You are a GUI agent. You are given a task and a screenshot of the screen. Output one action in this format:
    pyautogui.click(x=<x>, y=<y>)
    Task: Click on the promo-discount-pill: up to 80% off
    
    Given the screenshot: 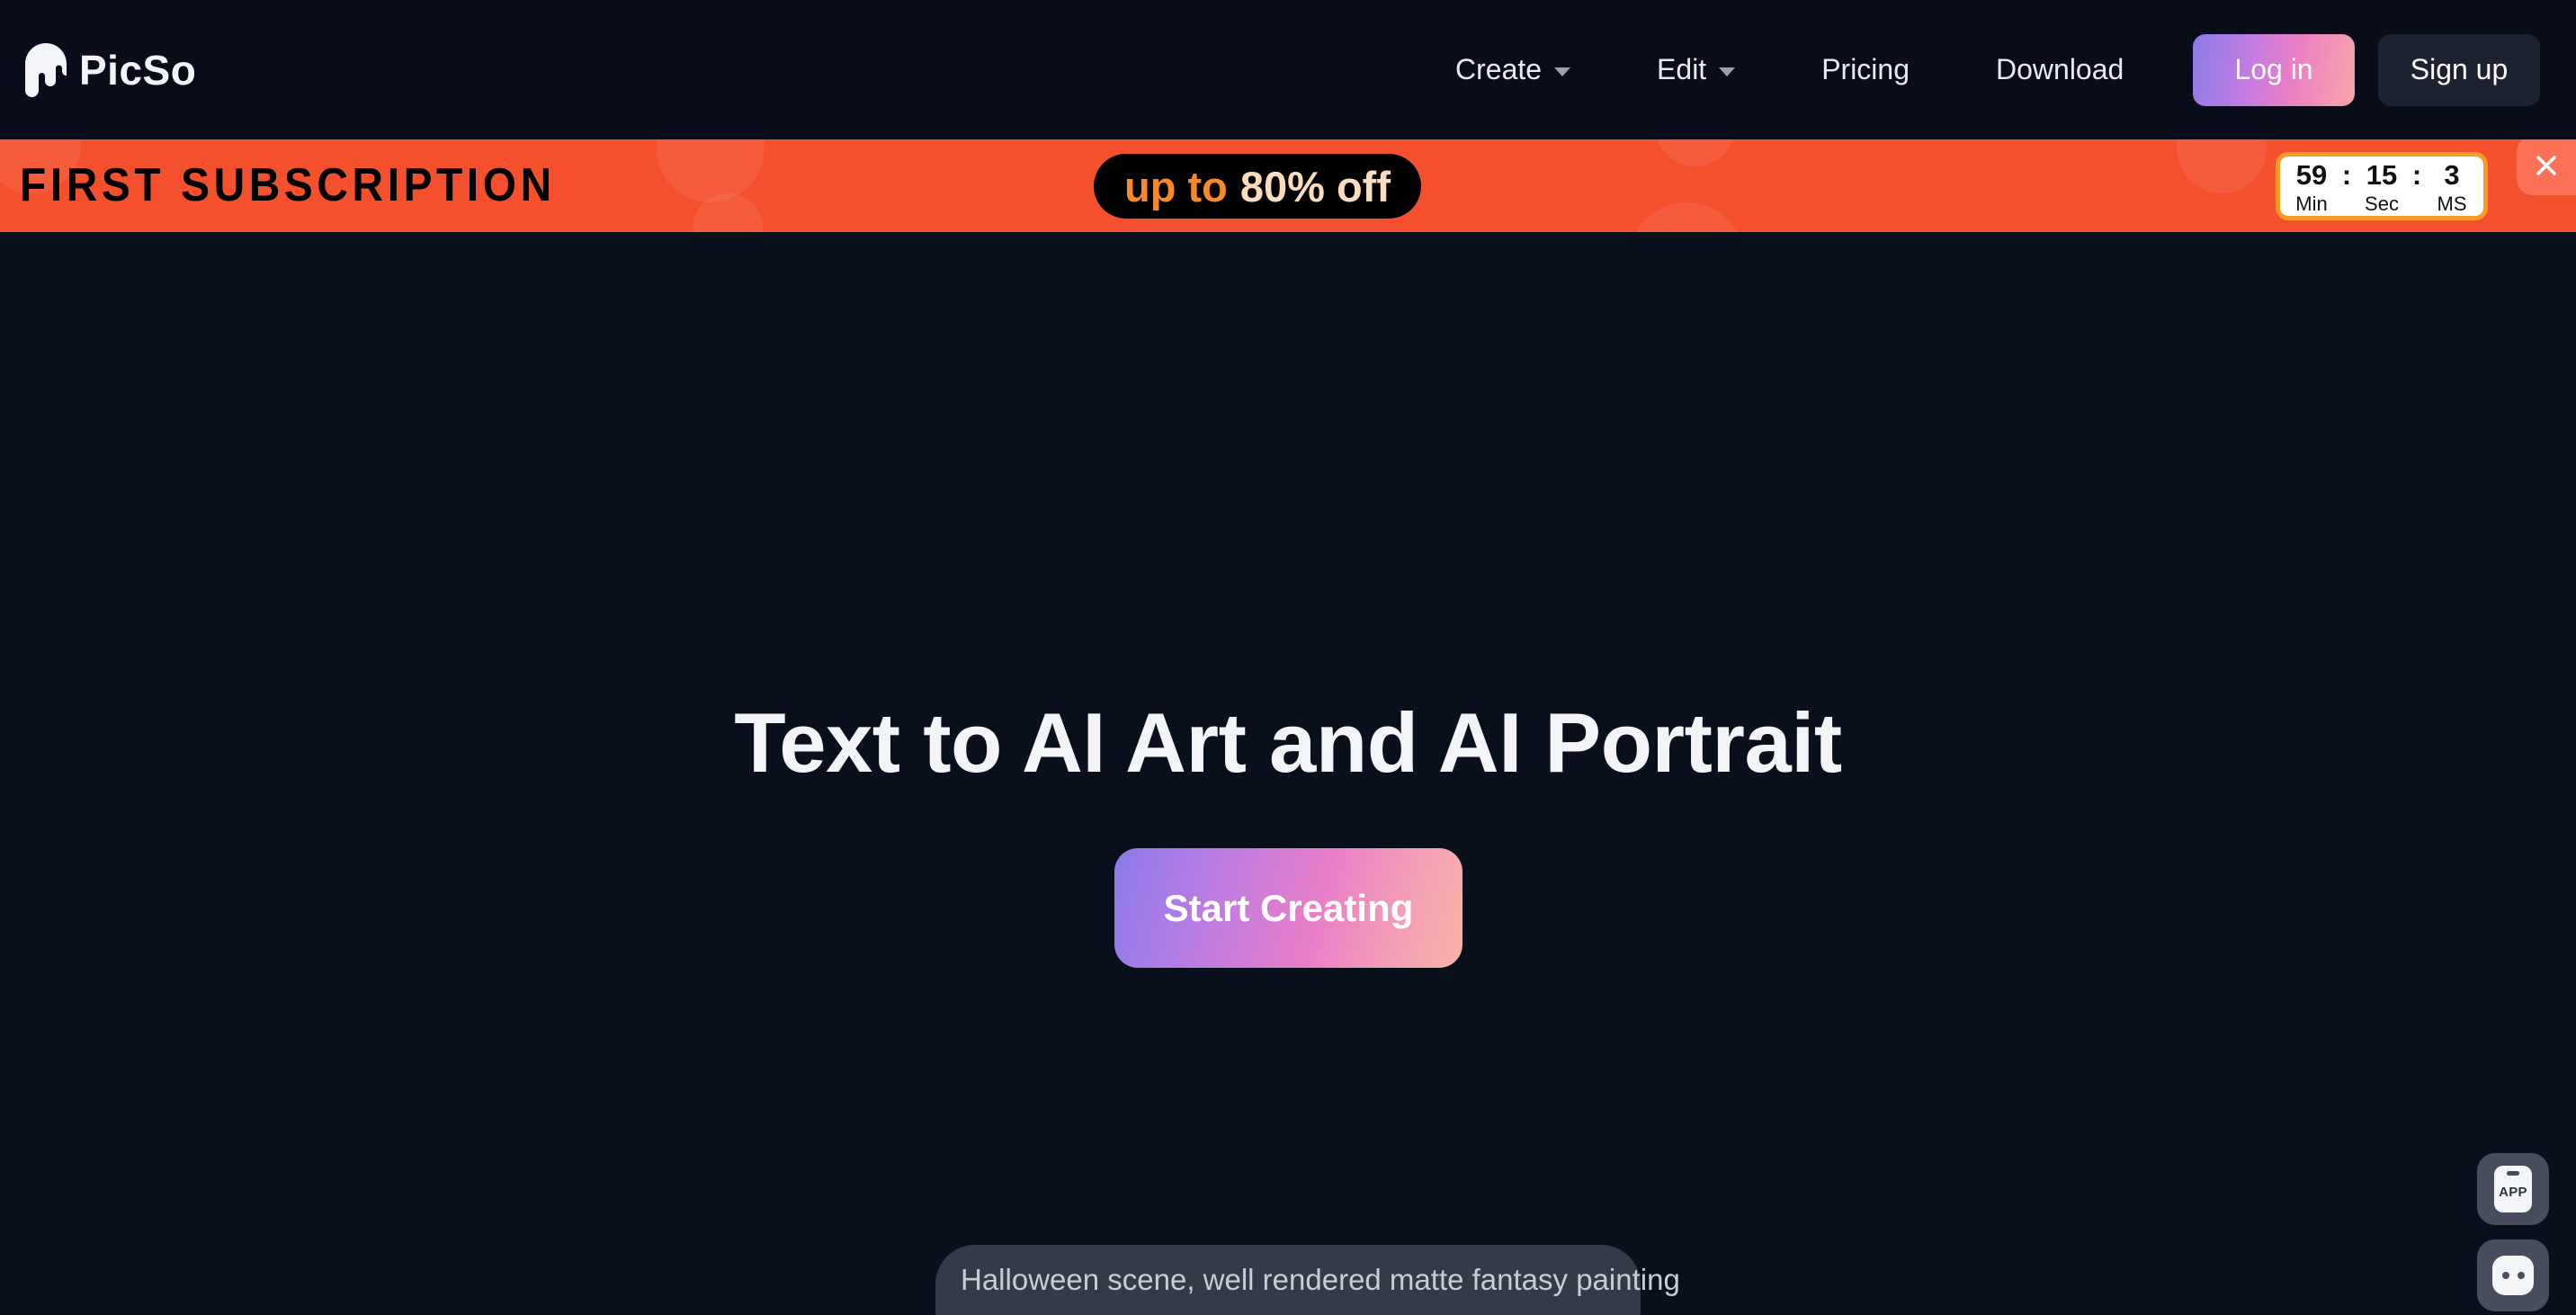 What is the action you would take?
    pyautogui.click(x=1257, y=186)
    